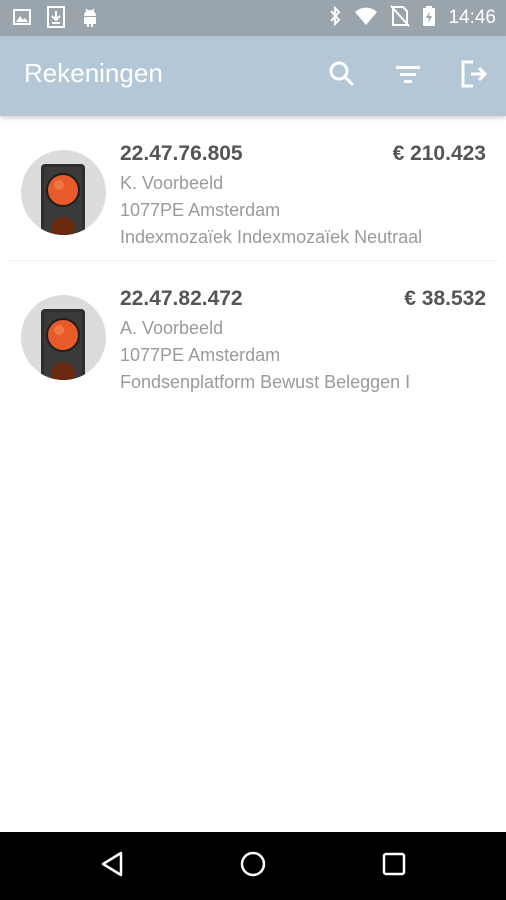 This screenshot has width=506, height=900. Describe the element at coordinates (412, 18) in the screenshot. I see `system-icons: 14:46` at that location.